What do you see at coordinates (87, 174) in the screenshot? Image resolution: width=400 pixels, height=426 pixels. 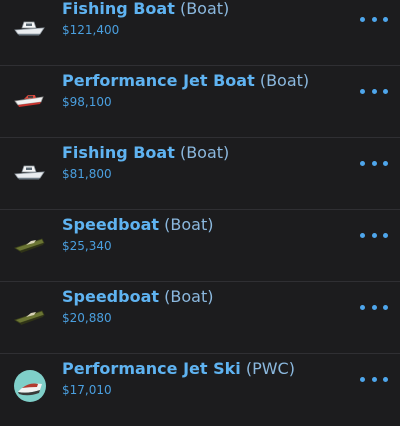 I see `vehicle-price: $81,800` at bounding box center [87, 174].